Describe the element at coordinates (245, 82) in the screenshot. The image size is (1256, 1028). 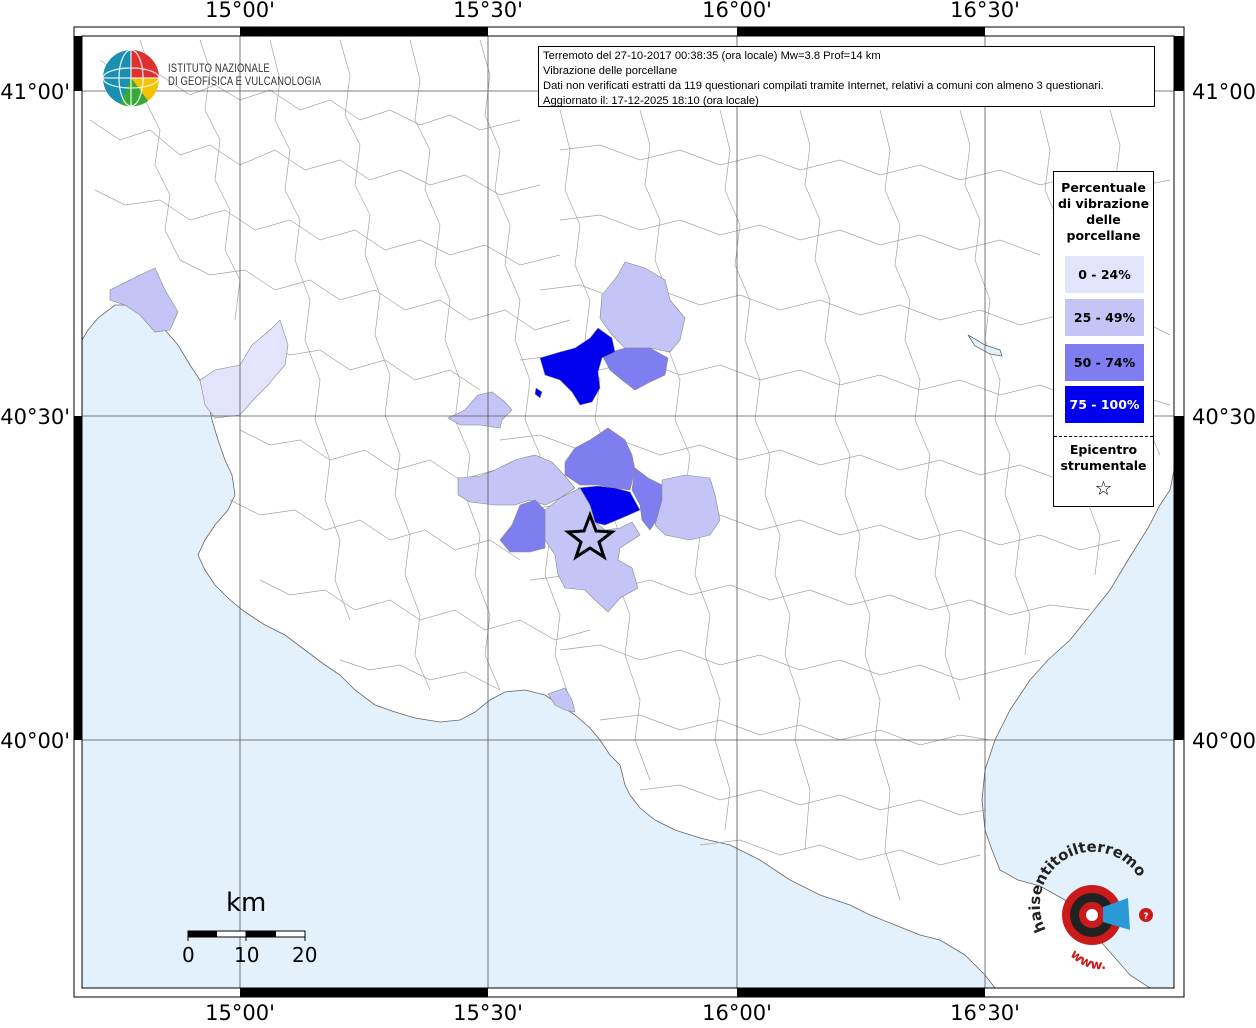
I see `ingv-logo-line: DI GEOFISICA E VULCANOLOGIA` at that location.